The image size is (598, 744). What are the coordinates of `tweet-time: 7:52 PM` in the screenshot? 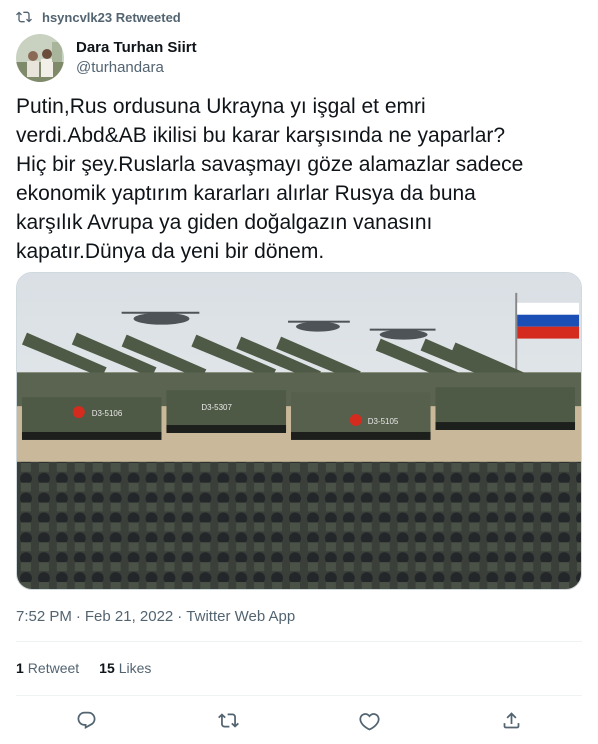 It's located at (44, 616).